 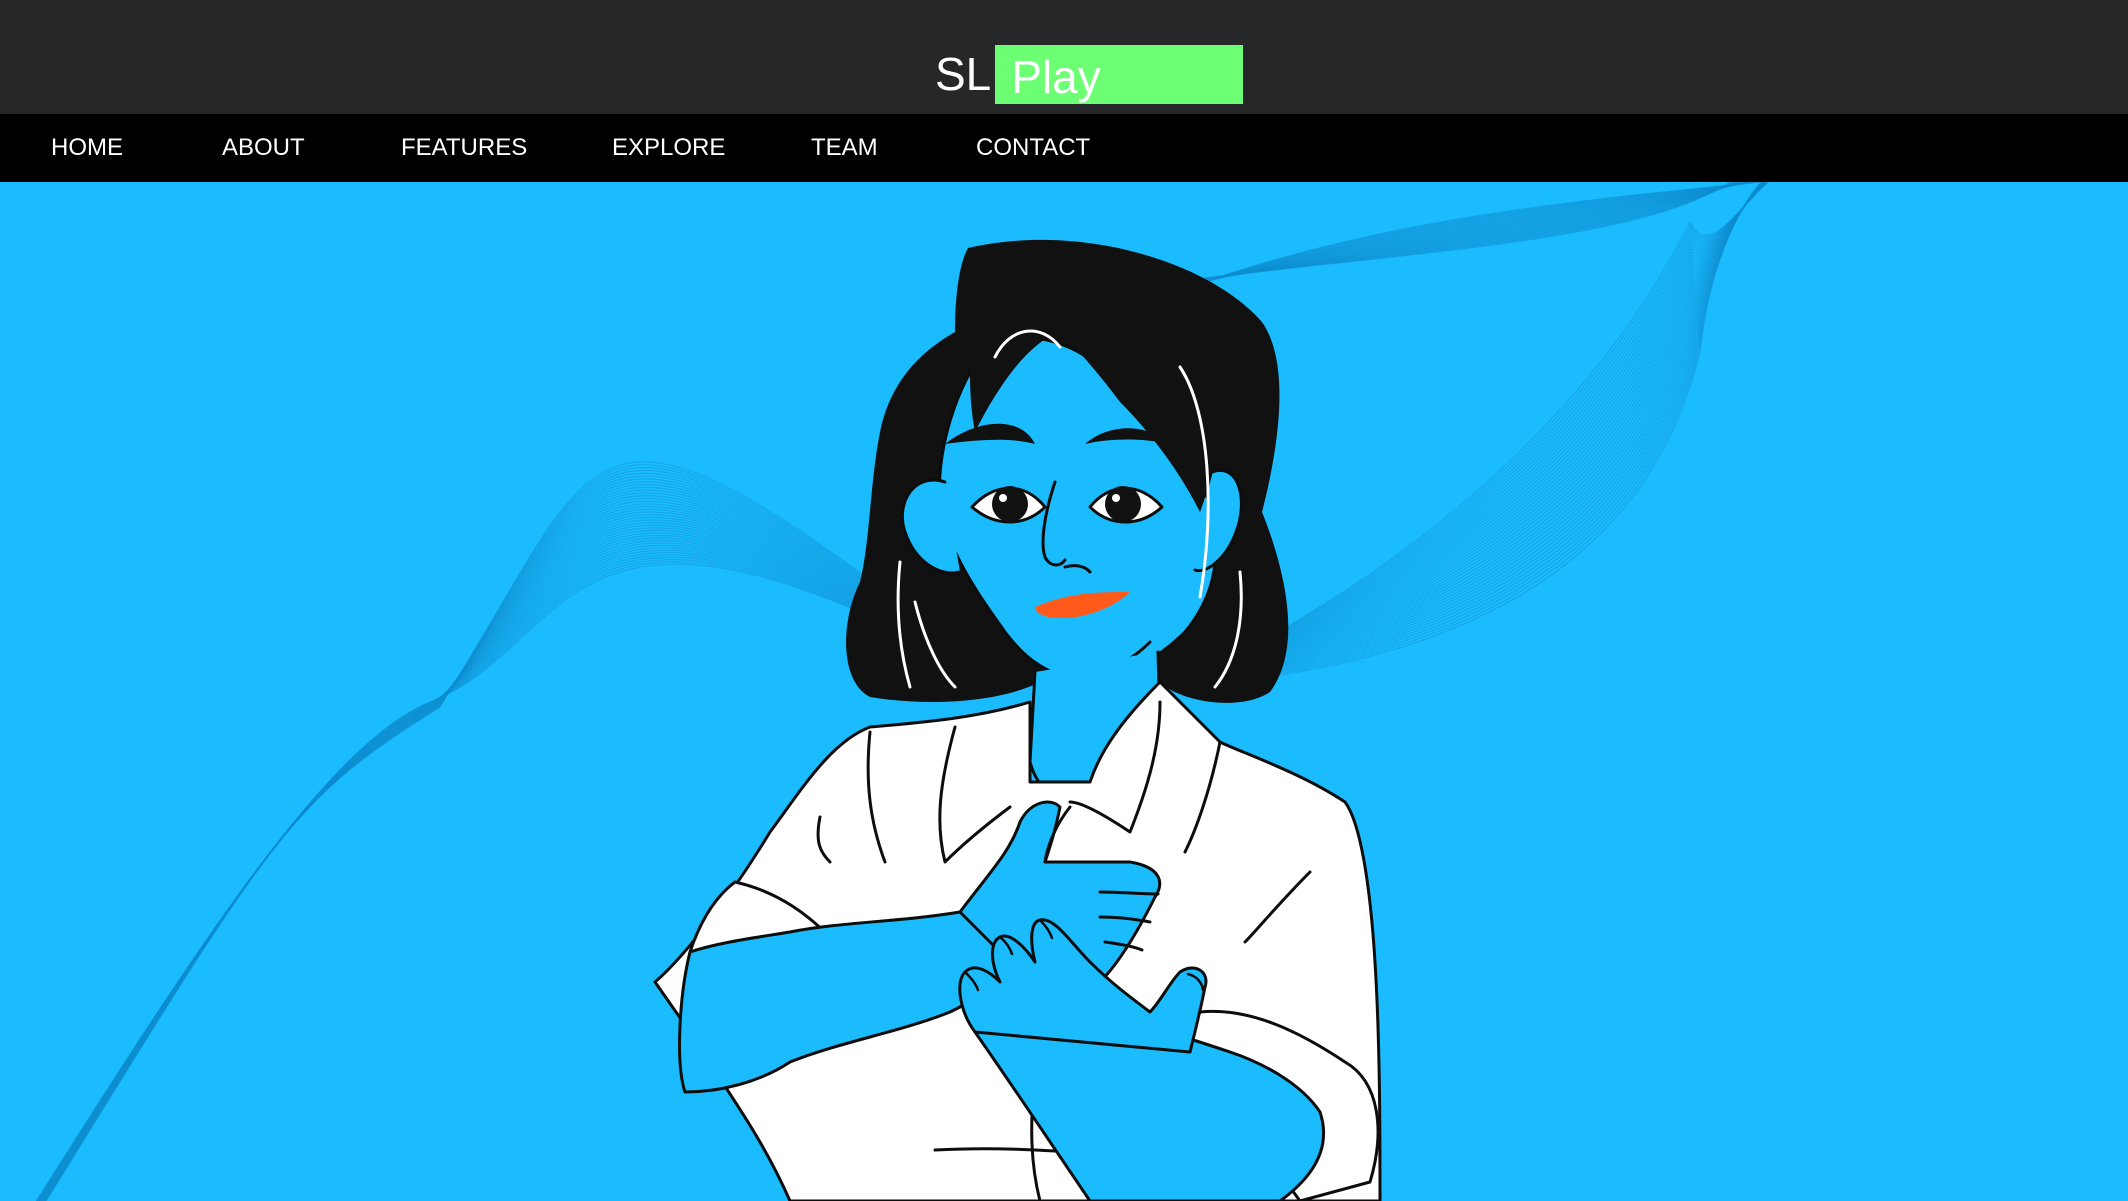 I want to click on nav-item-home: HOME, so click(x=87, y=148).